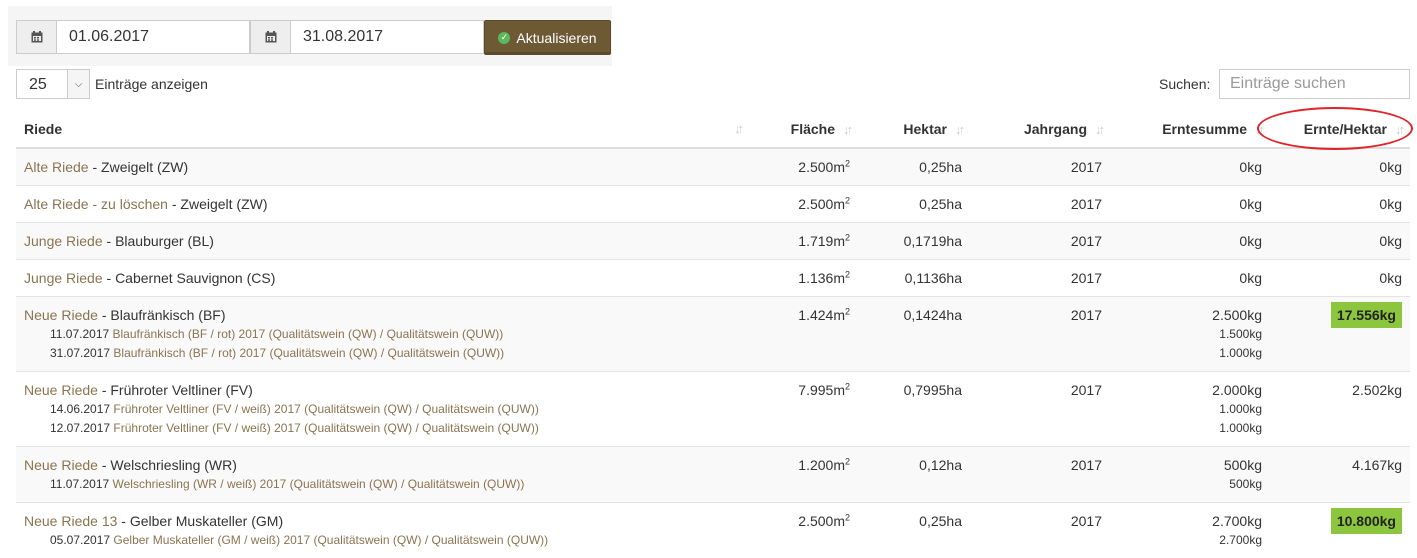  Describe the element at coordinates (914, 334) in the screenshot. I see `cell-hektar: 0,1424ha` at that location.